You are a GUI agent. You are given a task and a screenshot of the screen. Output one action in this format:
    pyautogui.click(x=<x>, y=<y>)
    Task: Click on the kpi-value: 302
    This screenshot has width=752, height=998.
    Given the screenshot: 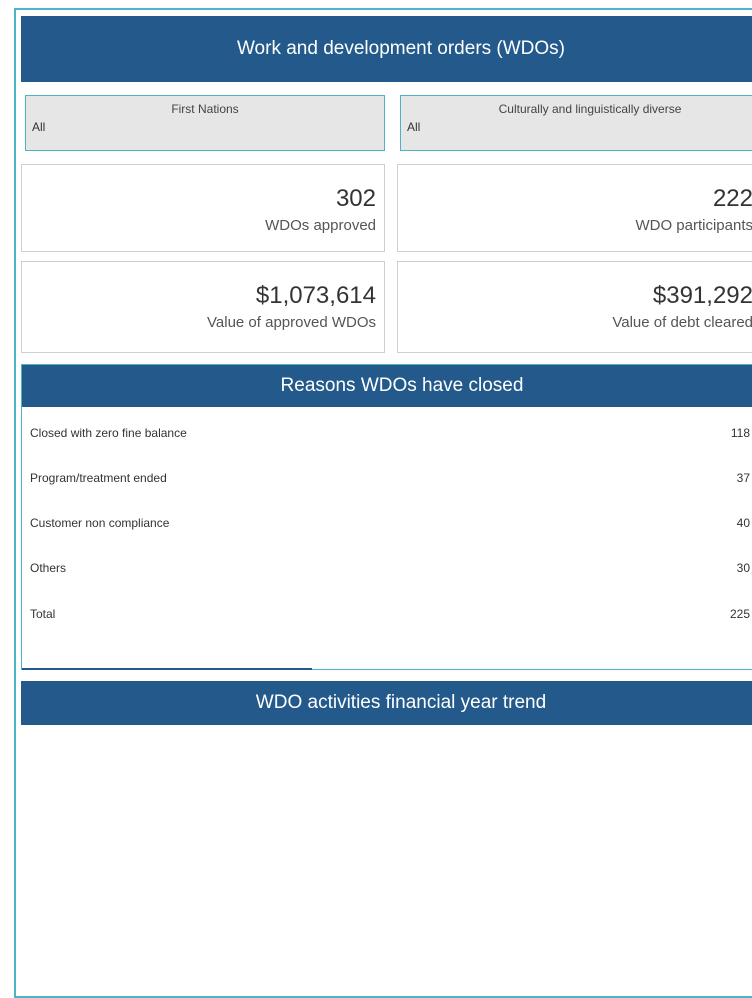 What is the action you would take?
    pyautogui.click(x=355, y=198)
    